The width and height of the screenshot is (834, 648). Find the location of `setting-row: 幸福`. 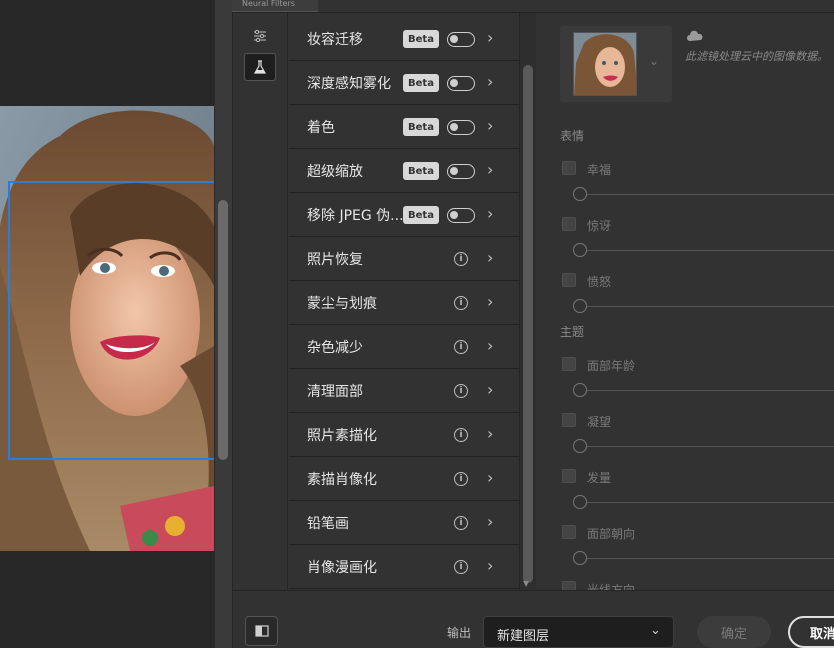

setting-row: 幸福 is located at coordinates (697, 182).